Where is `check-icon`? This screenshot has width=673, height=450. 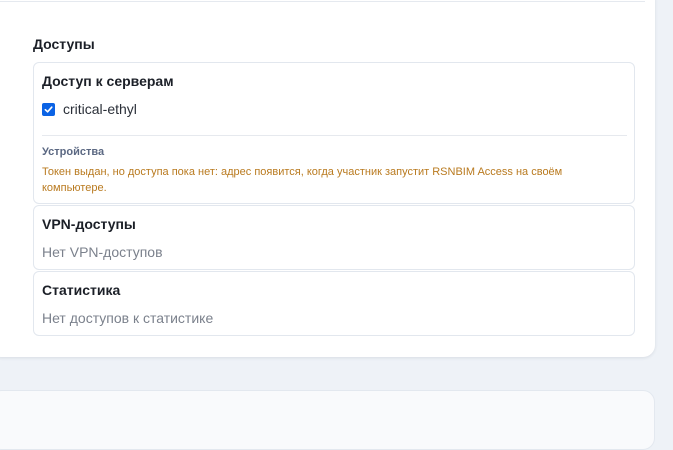
check-icon is located at coordinates (48, 109).